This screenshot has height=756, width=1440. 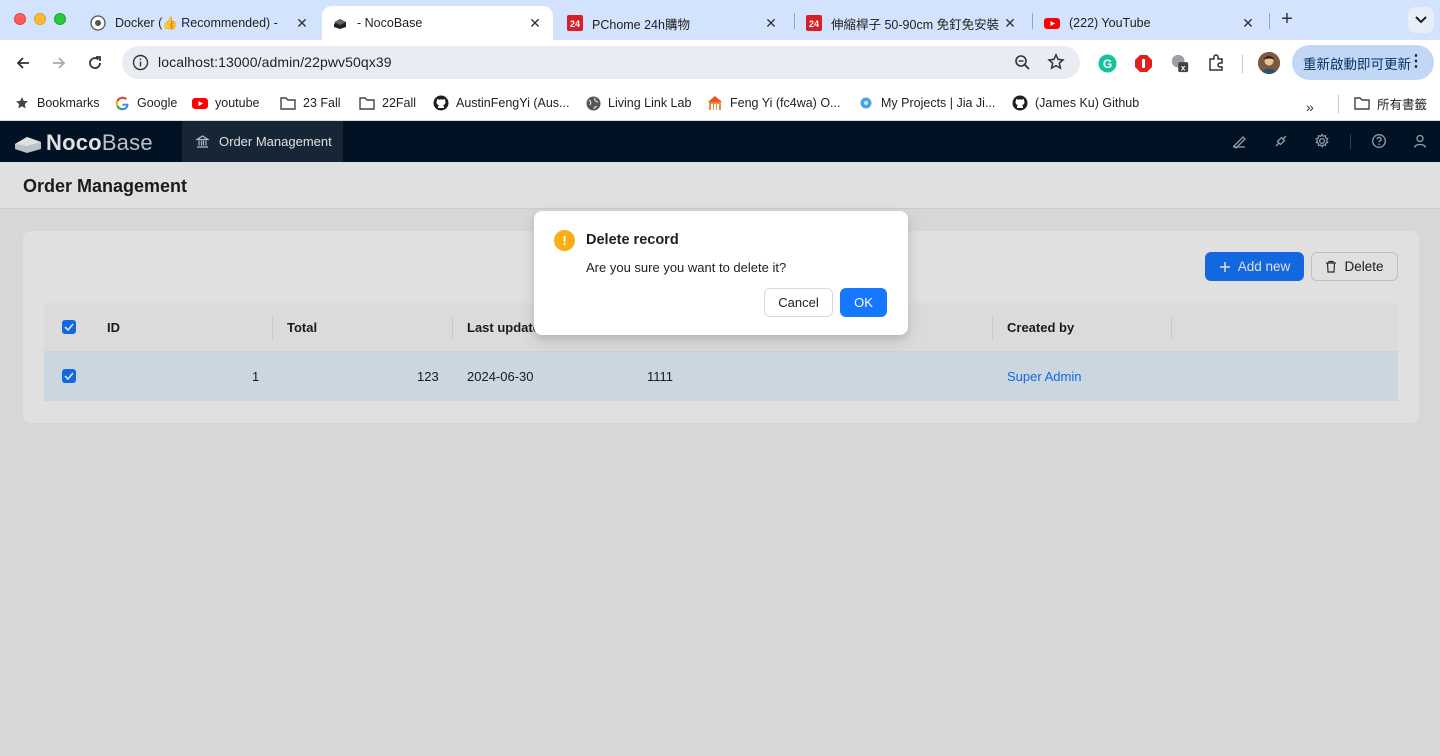 I want to click on cancel-button: Cancel, so click(x=798, y=302).